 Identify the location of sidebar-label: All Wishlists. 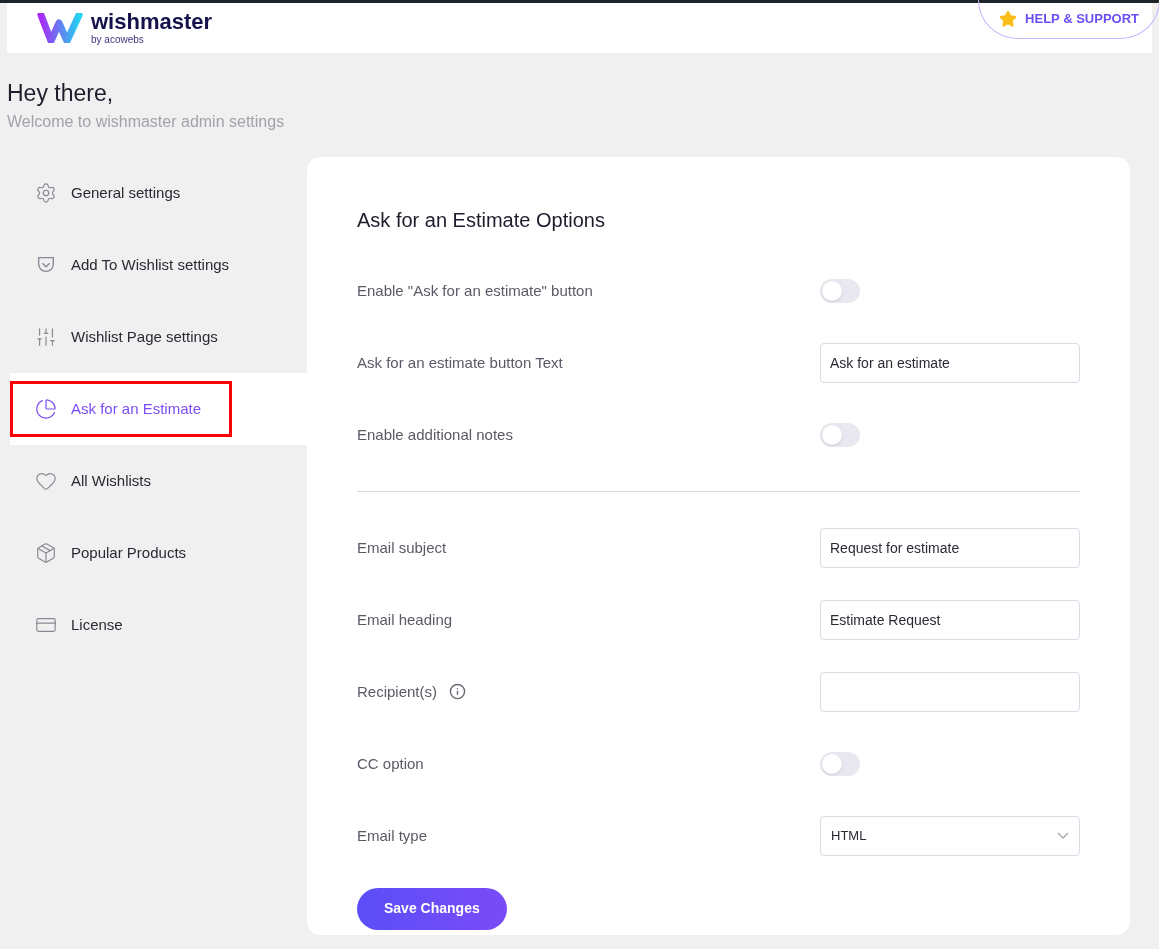
(111, 480).